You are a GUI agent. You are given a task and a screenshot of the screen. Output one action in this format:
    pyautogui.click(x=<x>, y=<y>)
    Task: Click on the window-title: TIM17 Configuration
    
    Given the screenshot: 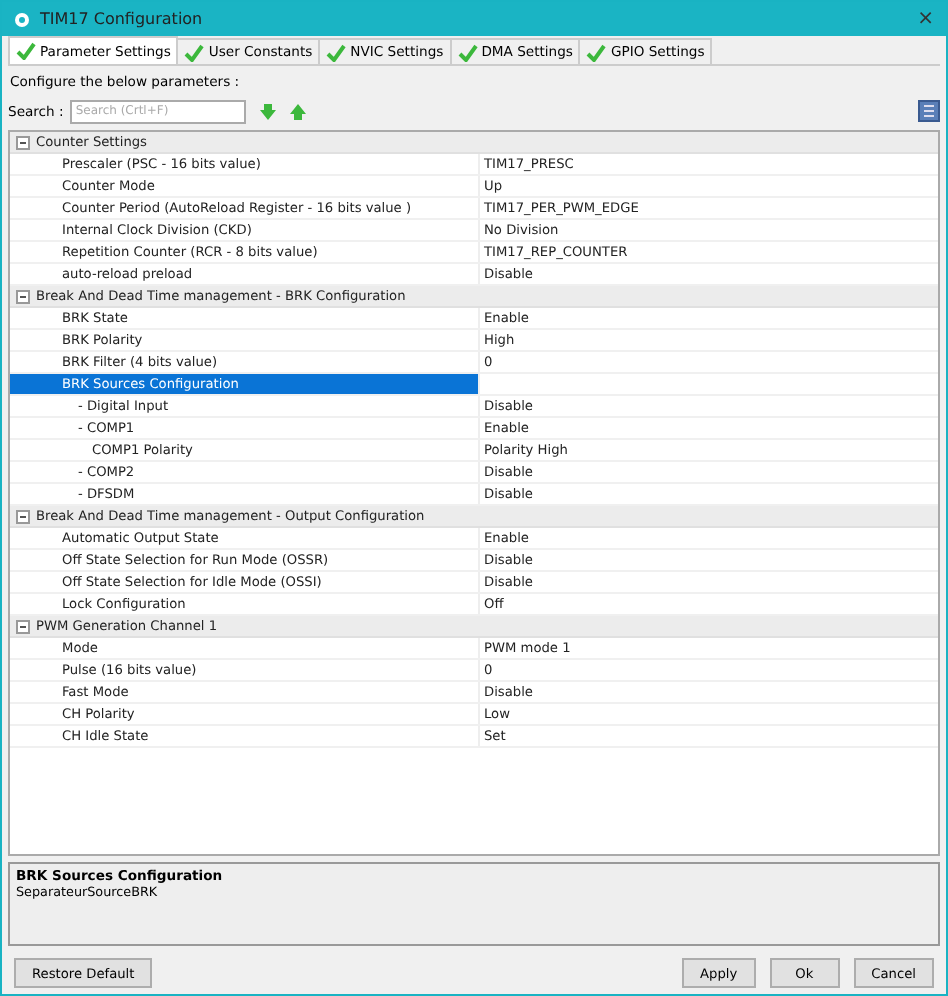 What is the action you would take?
    pyautogui.click(x=122, y=19)
    